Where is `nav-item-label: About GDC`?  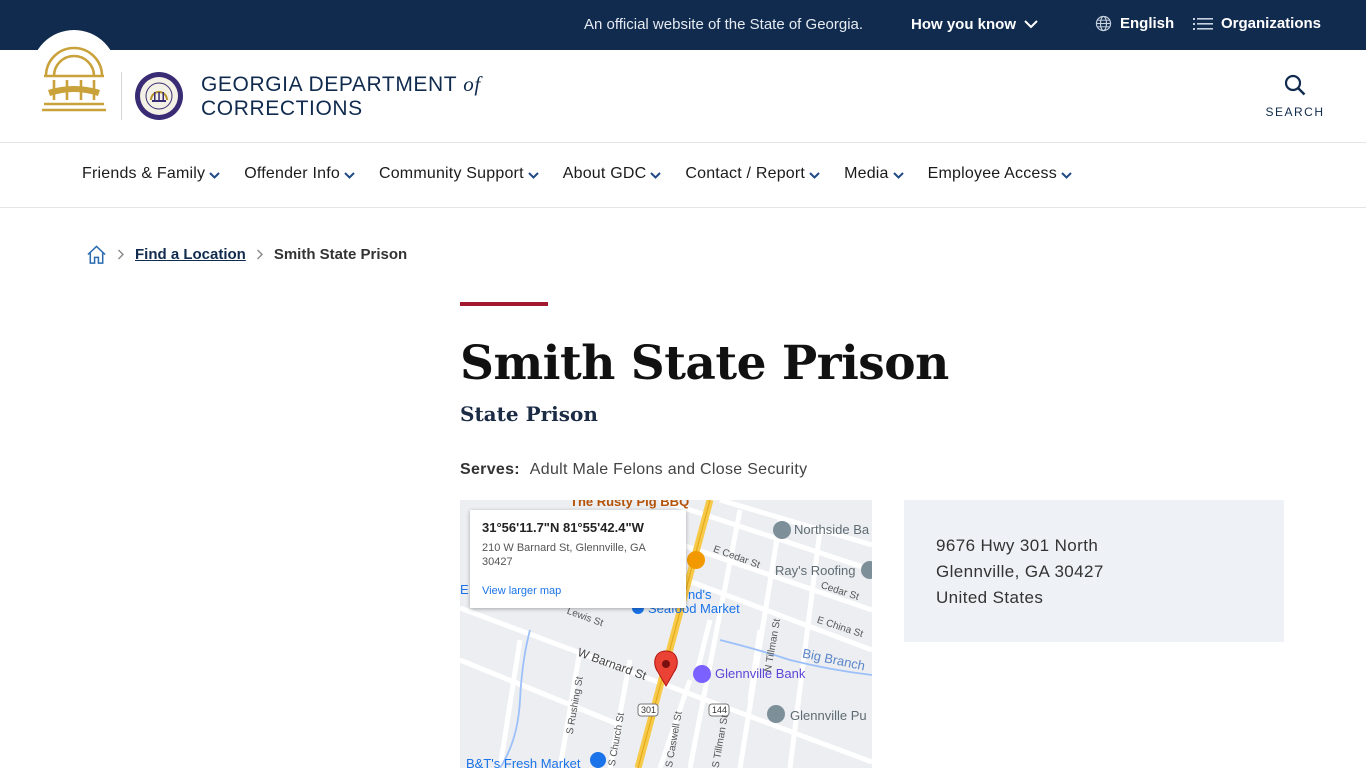
nav-item-label: About GDC is located at coordinates (604, 173).